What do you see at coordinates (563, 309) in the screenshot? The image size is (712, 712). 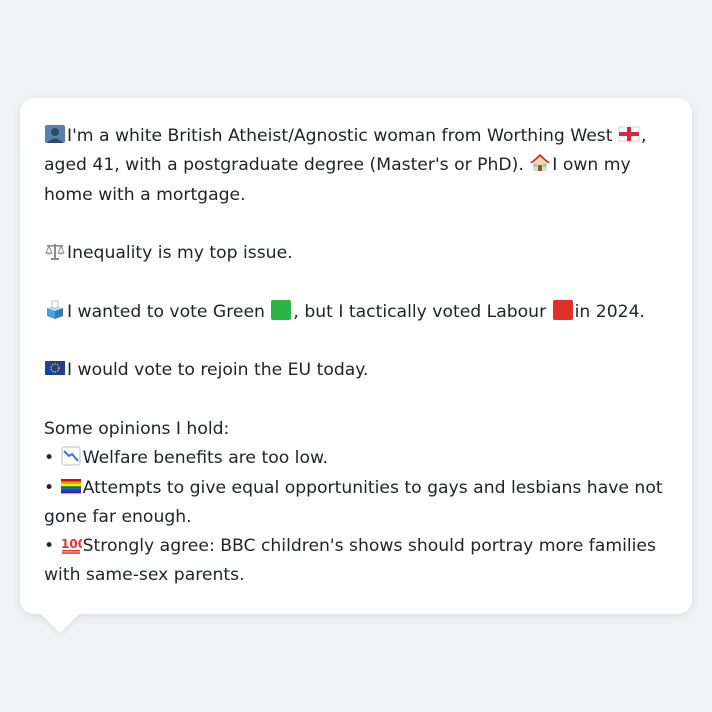 I see `red-square-icon` at bounding box center [563, 309].